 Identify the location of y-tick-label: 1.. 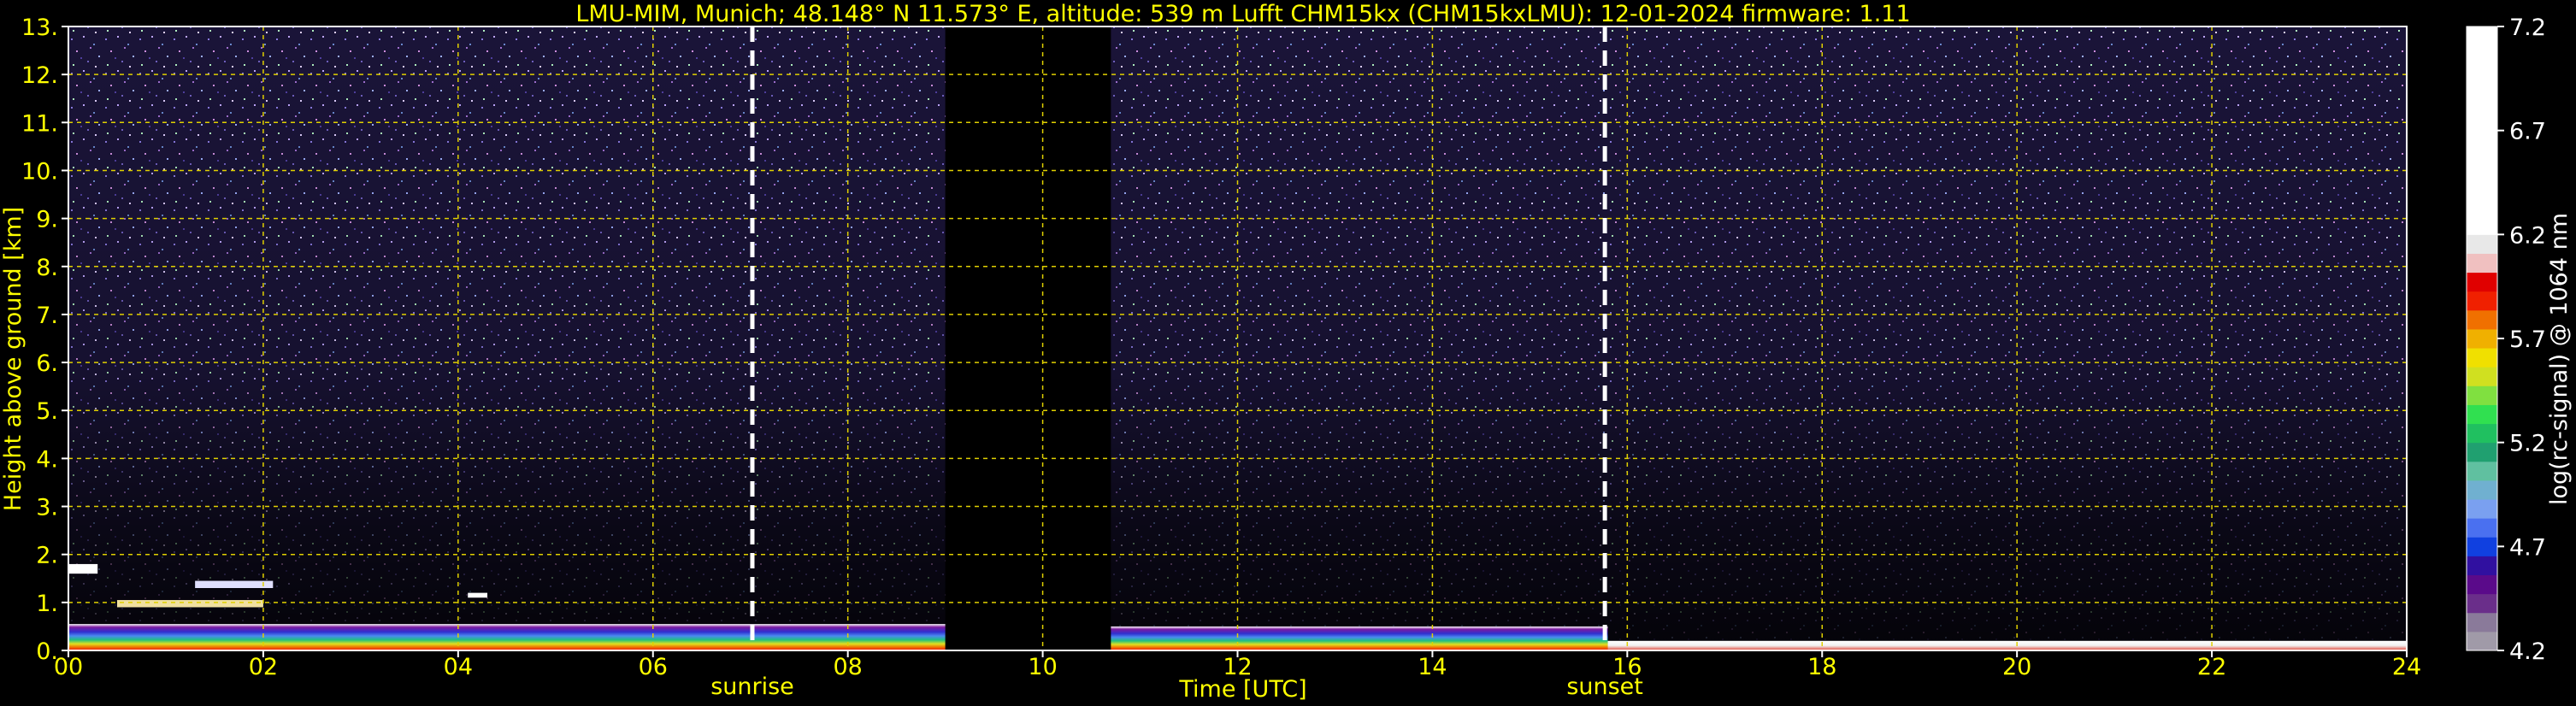
(47, 604).